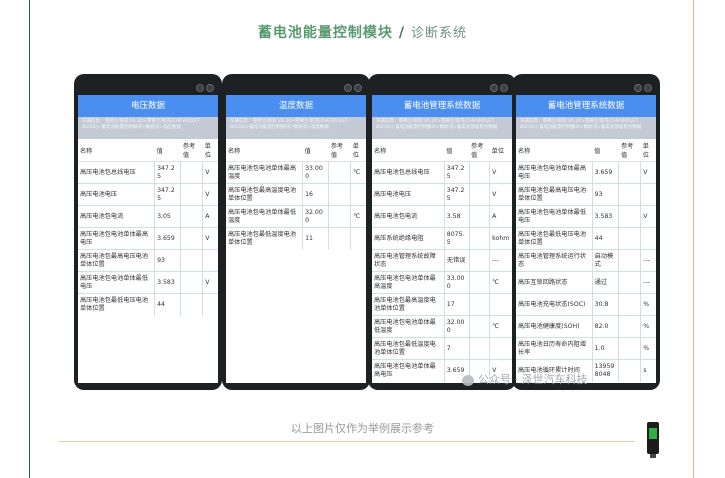 The height and width of the screenshot is (478, 725). Describe the element at coordinates (605, 150) in the screenshot. I see `column-header: 值` at that location.